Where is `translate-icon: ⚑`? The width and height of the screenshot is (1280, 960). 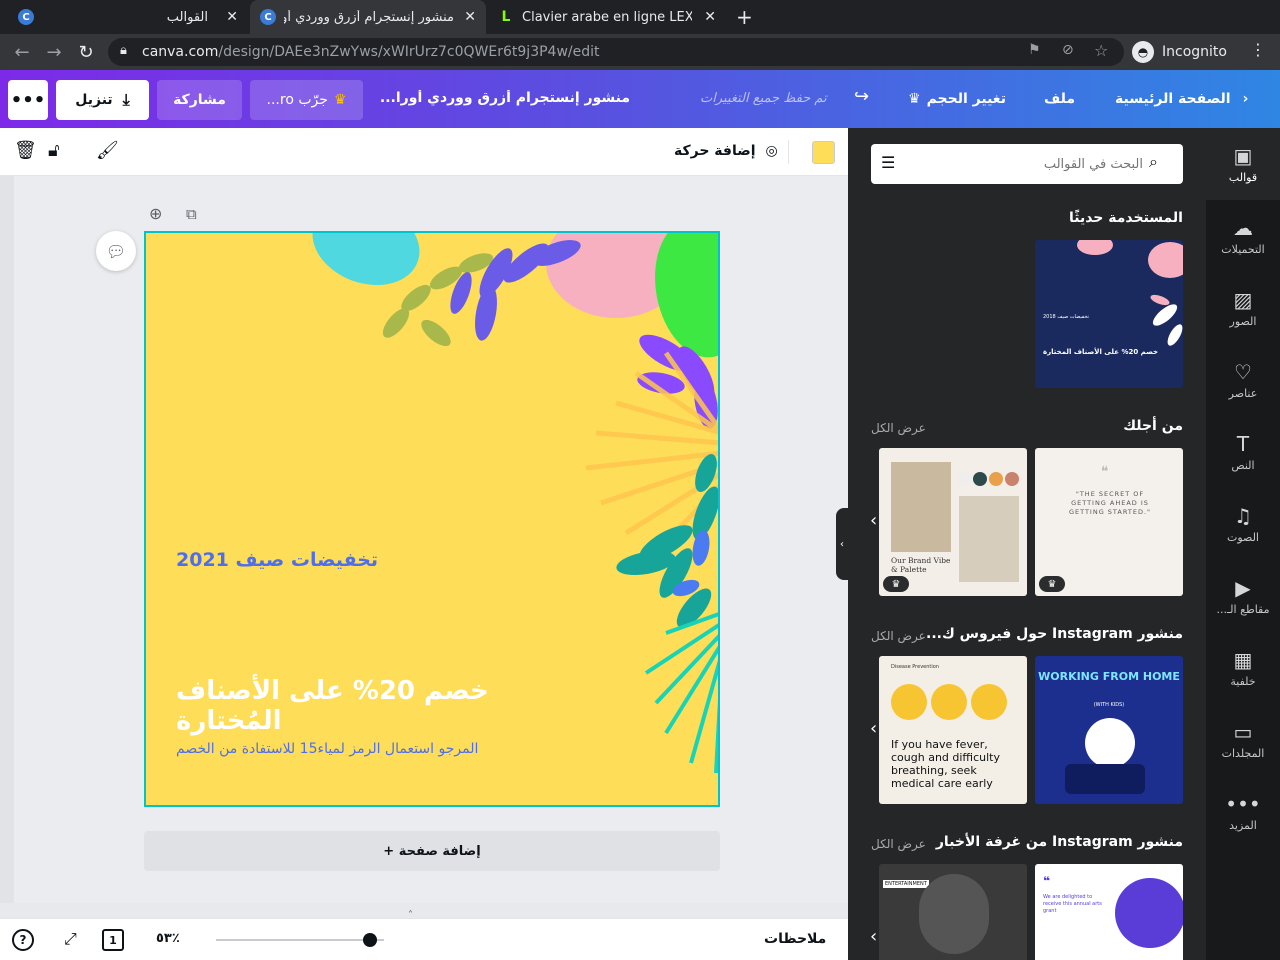 translate-icon: ⚑ is located at coordinates (1034, 50).